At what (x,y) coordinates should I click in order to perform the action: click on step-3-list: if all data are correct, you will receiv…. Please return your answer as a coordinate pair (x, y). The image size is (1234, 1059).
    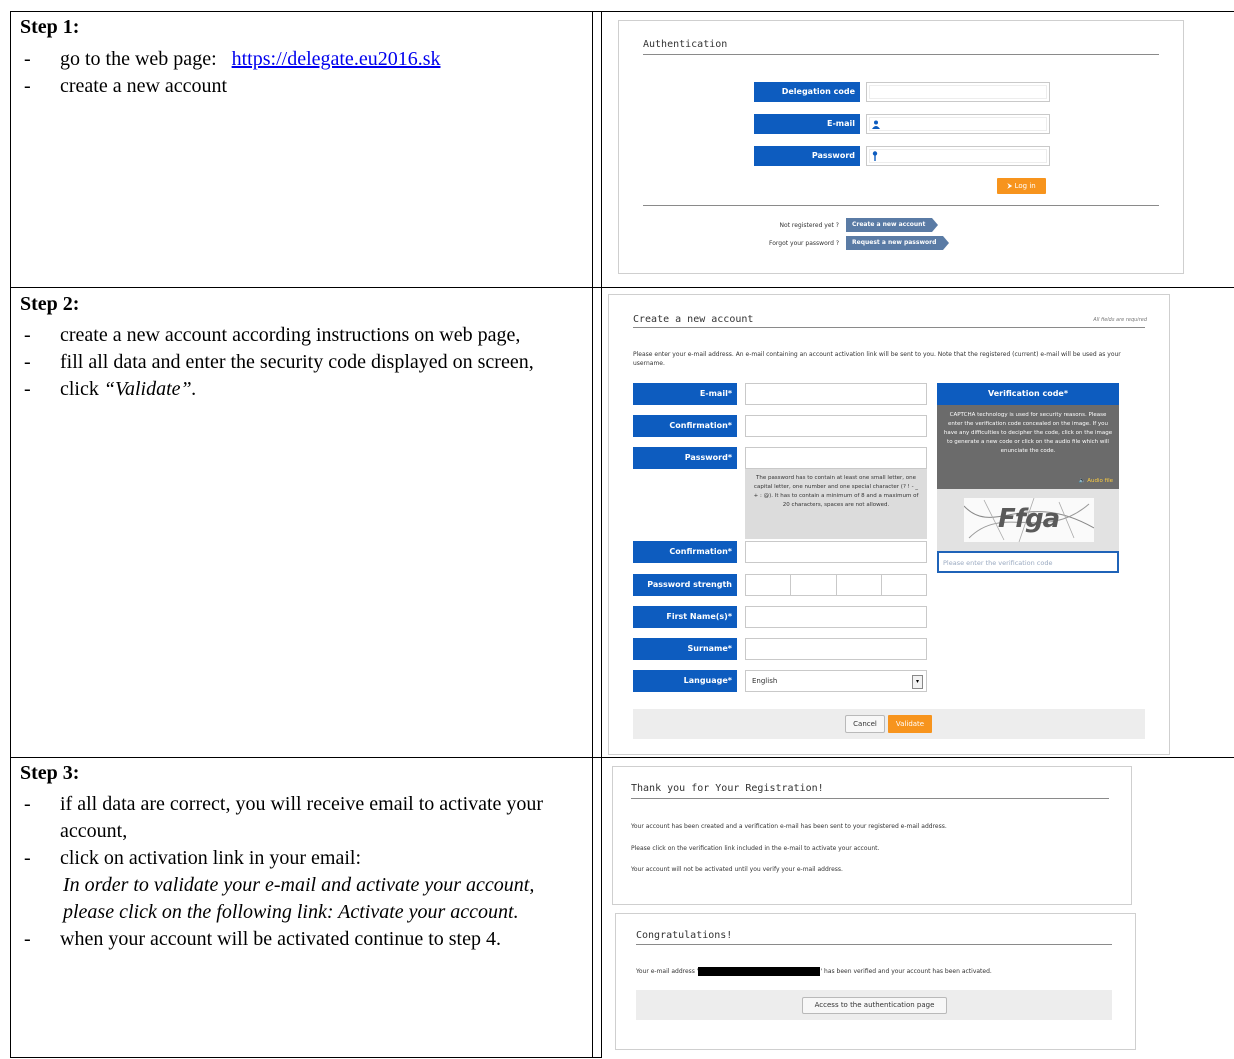
    Looking at the image, I should click on (300, 872).